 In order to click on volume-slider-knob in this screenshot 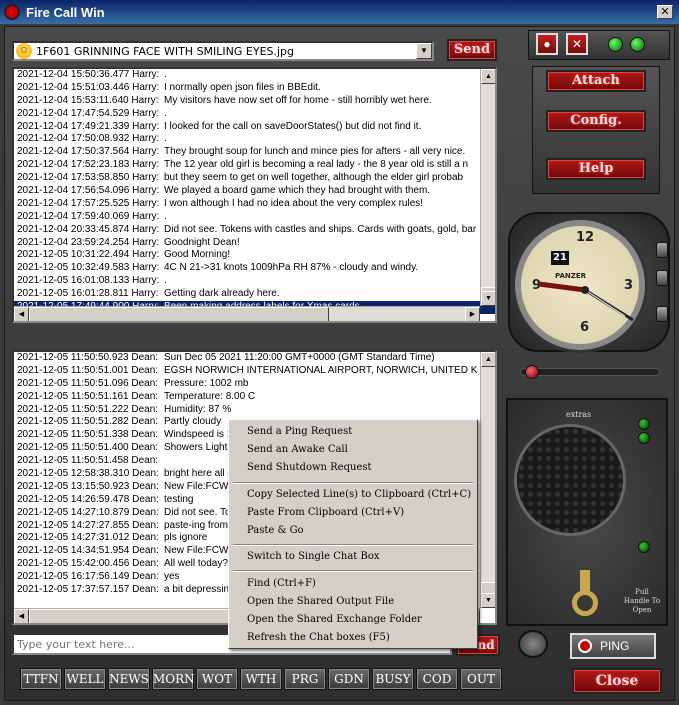, I will do `click(532, 372)`.